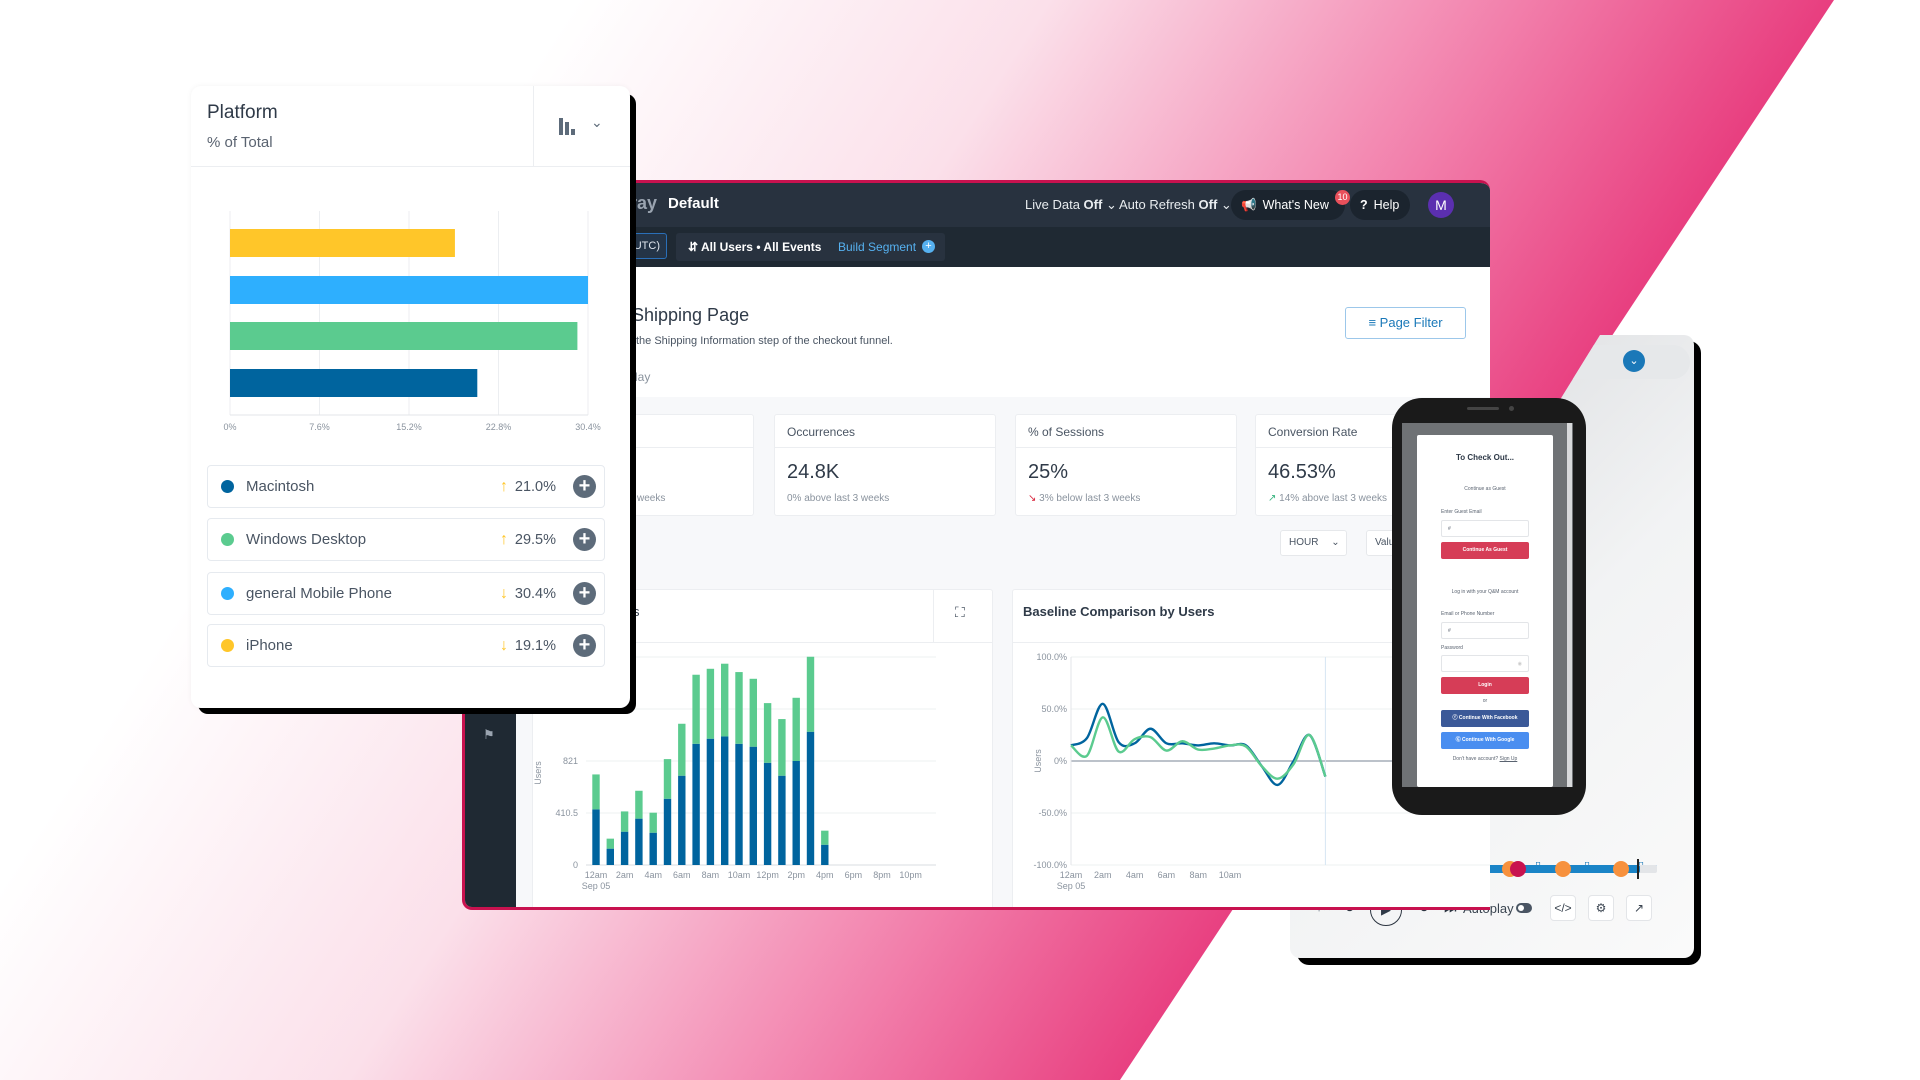 This screenshot has height=1080, width=1920. I want to click on platform-percent: 21.0%, so click(535, 486).